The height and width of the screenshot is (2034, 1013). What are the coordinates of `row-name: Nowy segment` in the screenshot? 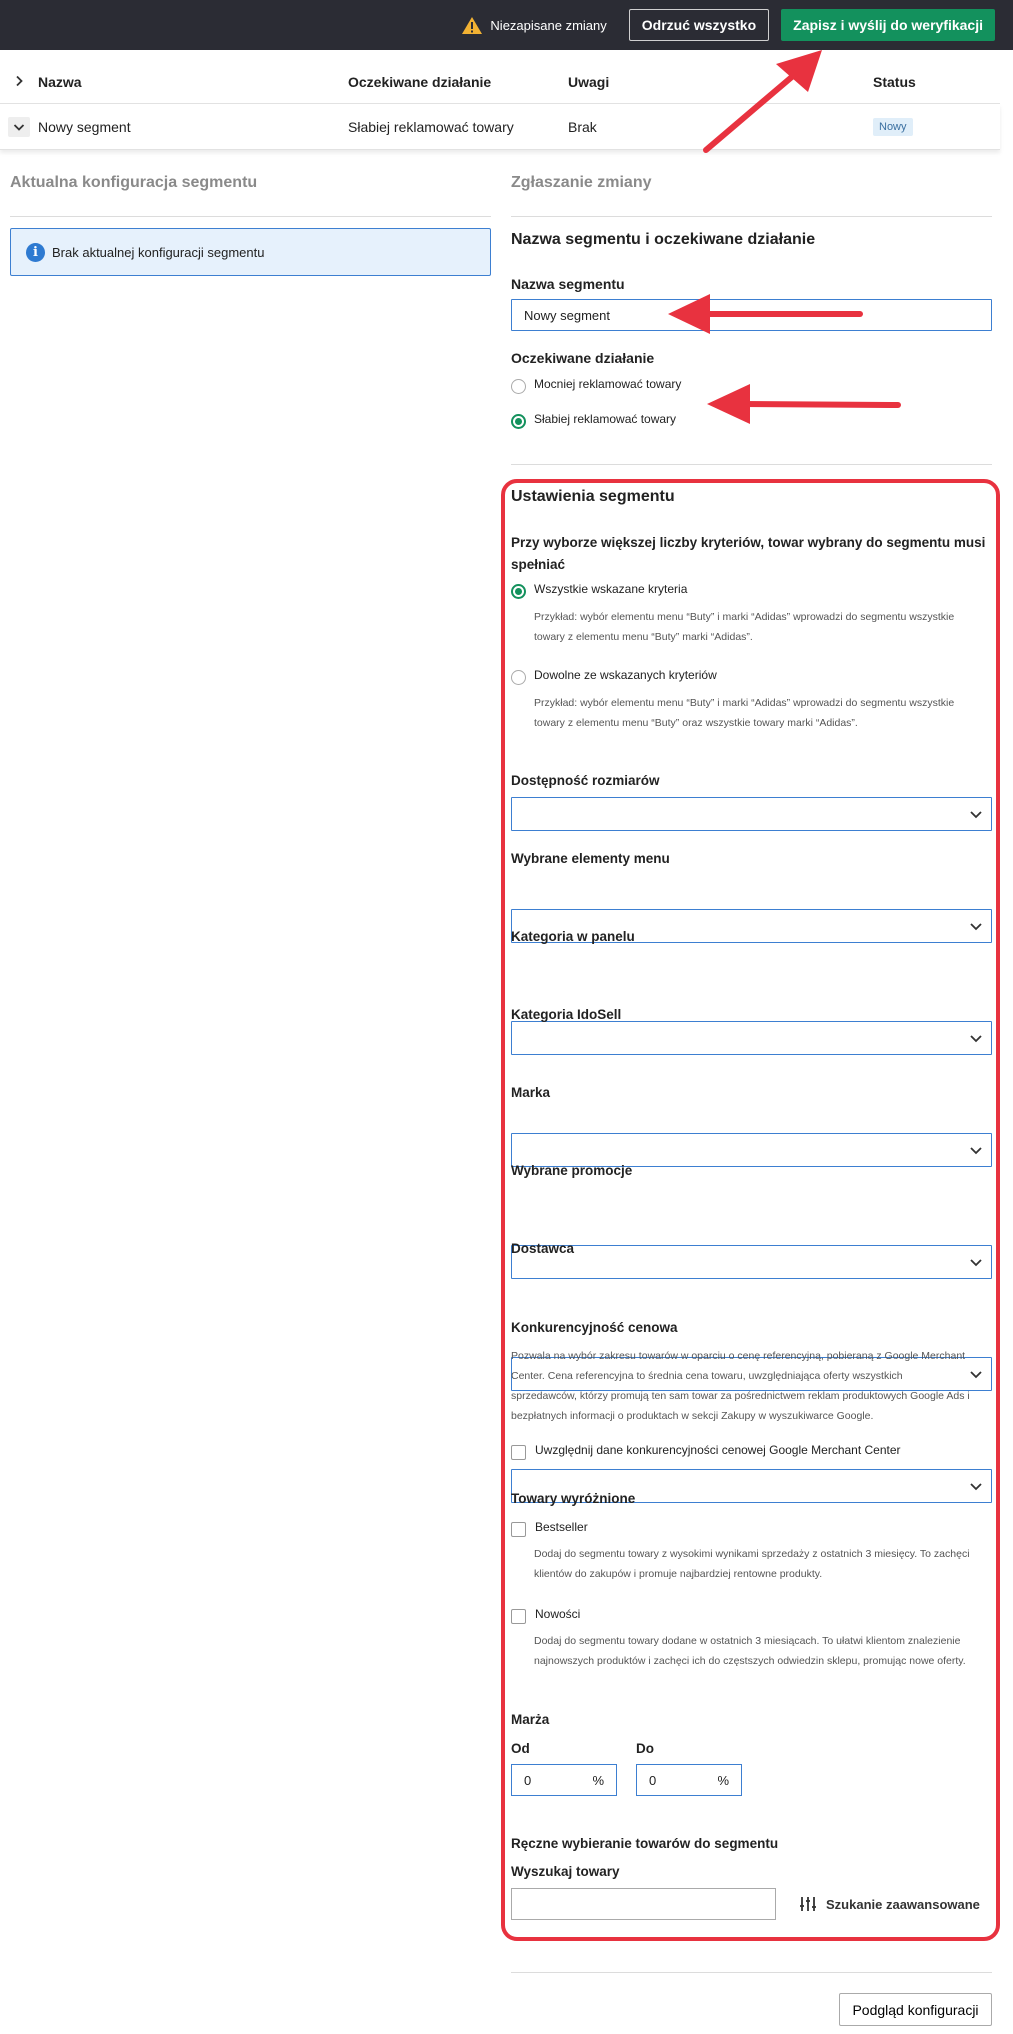 It's located at (84, 126).